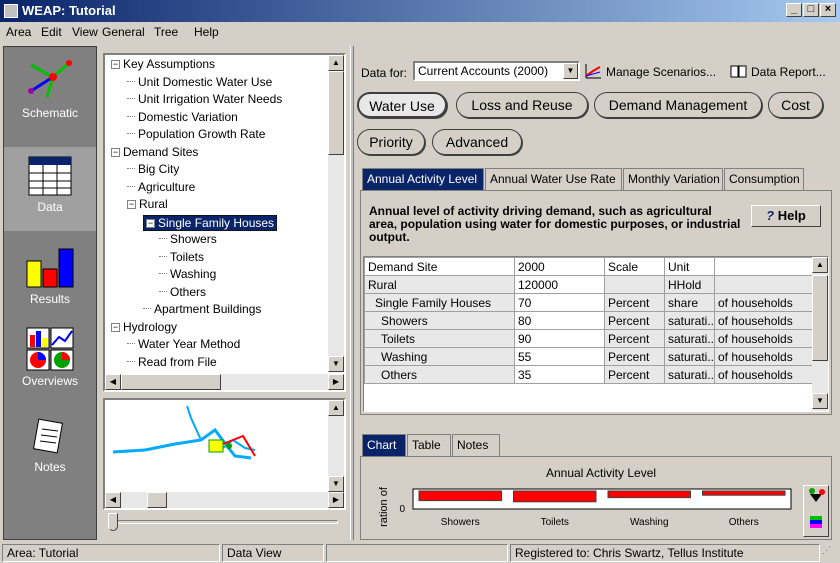 This screenshot has width=840, height=563. I want to click on tree-vertical-scrollbar: ▲ ▼, so click(336, 213).